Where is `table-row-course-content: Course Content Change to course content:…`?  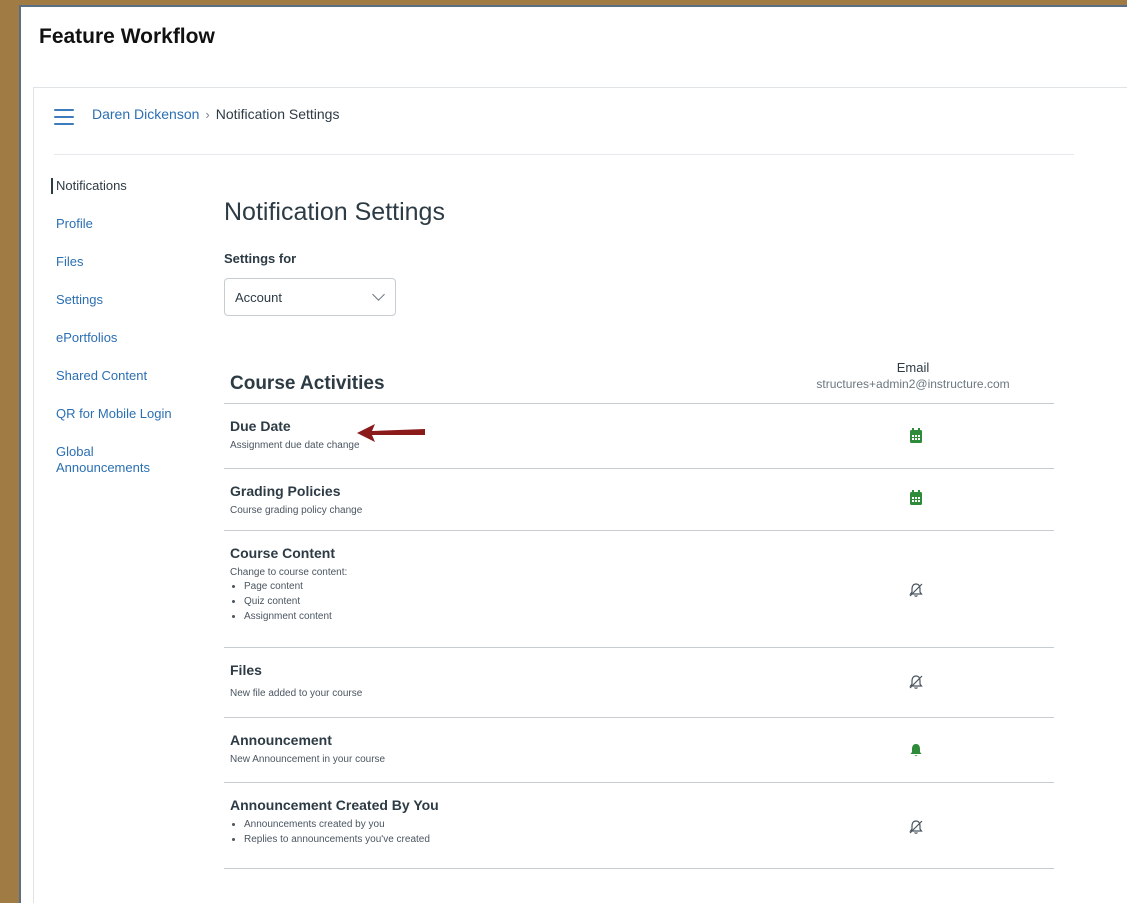
table-row-course-content: Course Content Change to course content:… is located at coordinates (639, 589).